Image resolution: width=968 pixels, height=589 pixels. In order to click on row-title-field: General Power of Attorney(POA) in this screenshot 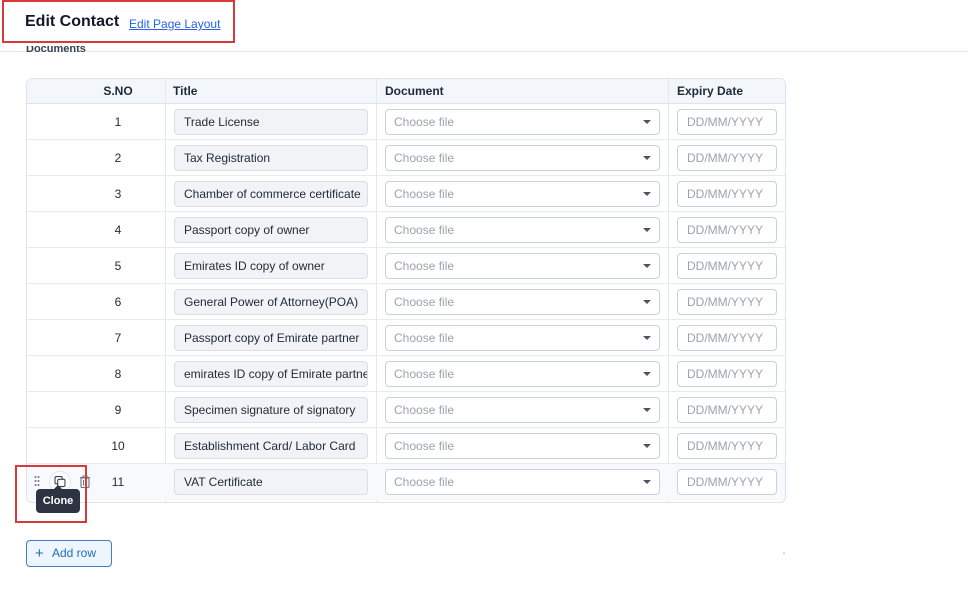, I will do `click(271, 302)`.